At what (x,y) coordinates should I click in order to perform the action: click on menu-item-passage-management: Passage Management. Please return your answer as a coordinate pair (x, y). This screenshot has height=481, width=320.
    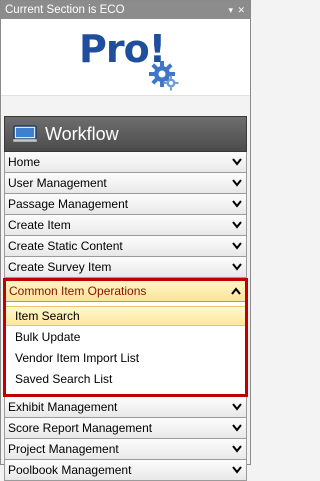
    Looking at the image, I should click on (125, 204).